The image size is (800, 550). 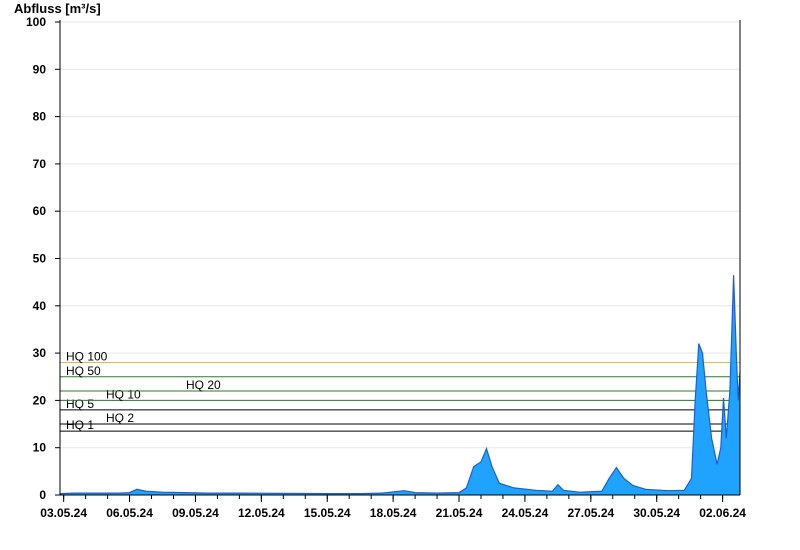 I want to click on x-tick-label: 12.05.24, so click(x=261, y=513).